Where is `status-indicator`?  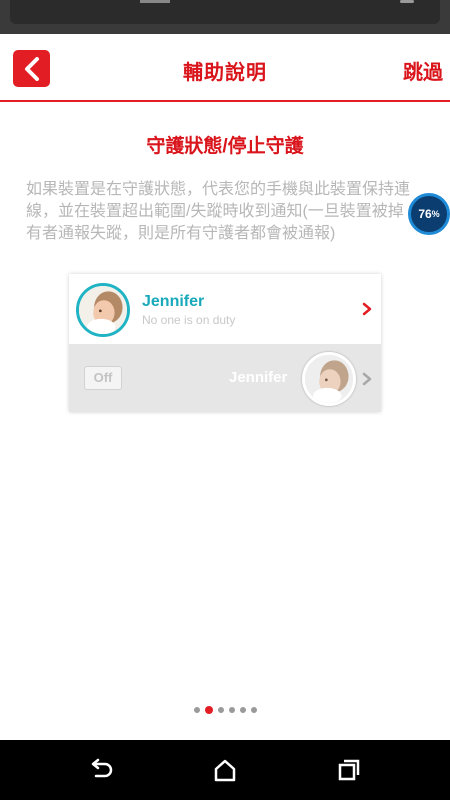 status-indicator is located at coordinates (155, 1).